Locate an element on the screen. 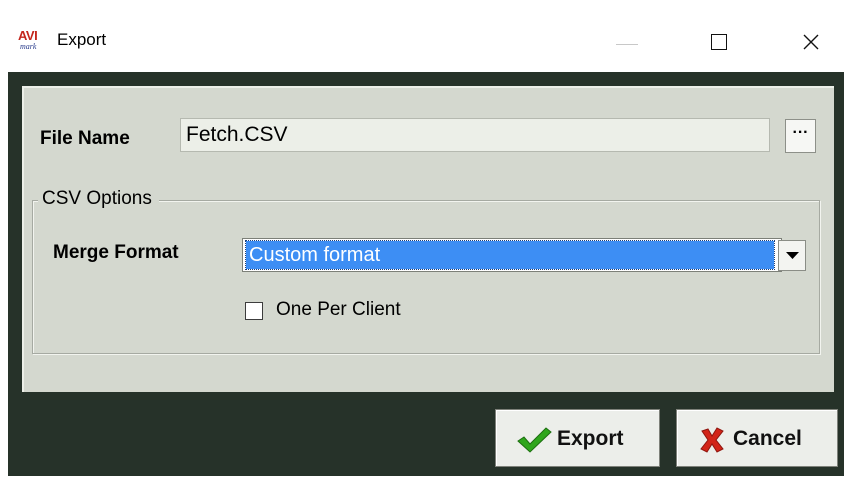 This screenshot has width=851, height=478. app-icon: AVI mark is located at coordinates (32, 41).